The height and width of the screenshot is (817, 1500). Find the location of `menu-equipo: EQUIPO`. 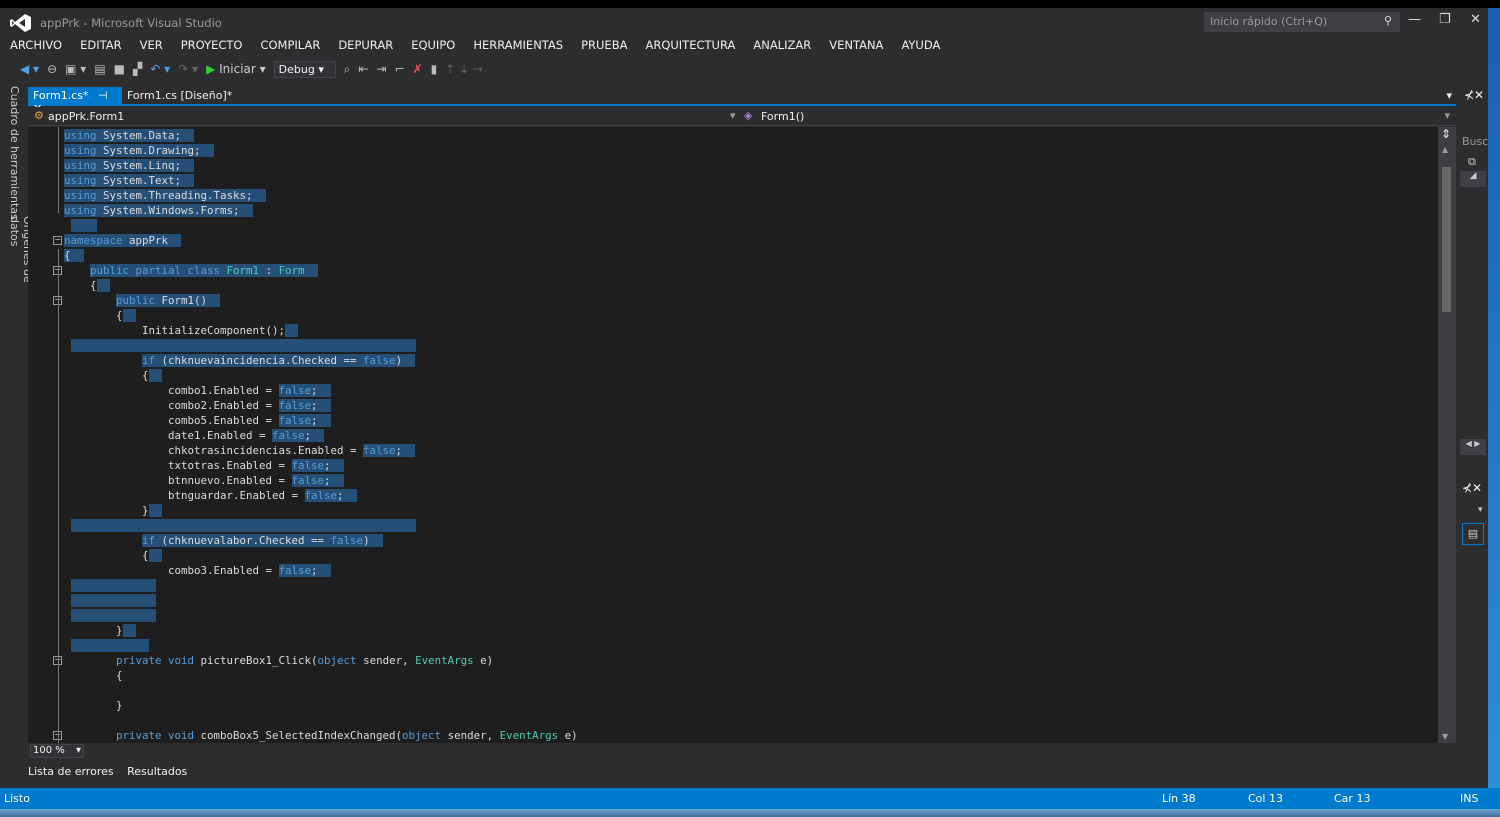

menu-equipo: EQUIPO is located at coordinates (433, 45).